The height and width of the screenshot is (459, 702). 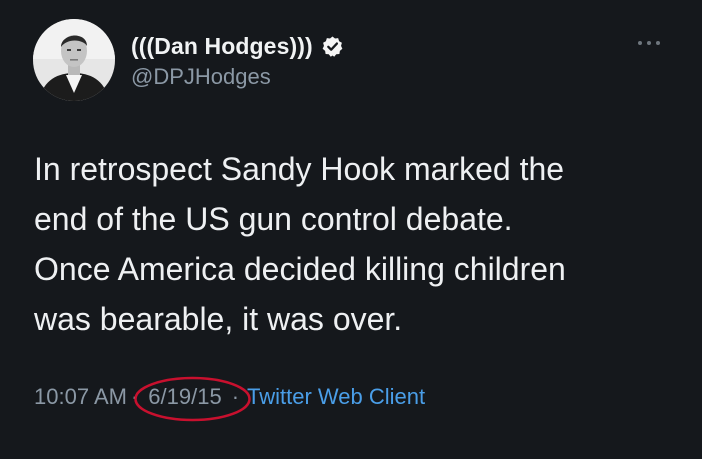 What do you see at coordinates (300, 269) in the screenshot?
I see `tweet-text-line: Once America decided killing children` at bounding box center [300, 269].